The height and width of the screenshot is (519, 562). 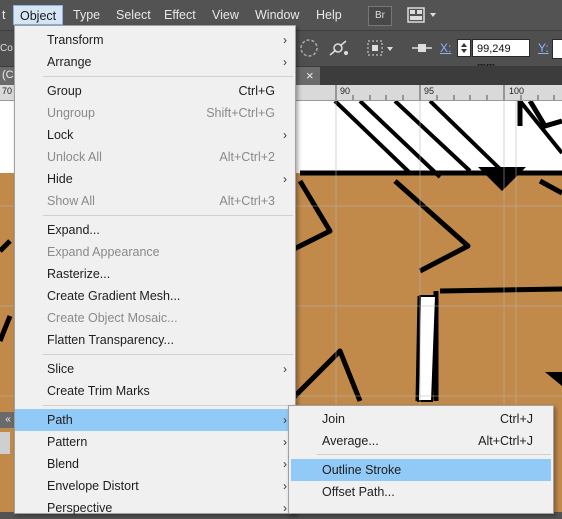 I want to click on menu-item-shortcut: Alt+Ctrl+3, so click(x=247, y=201).